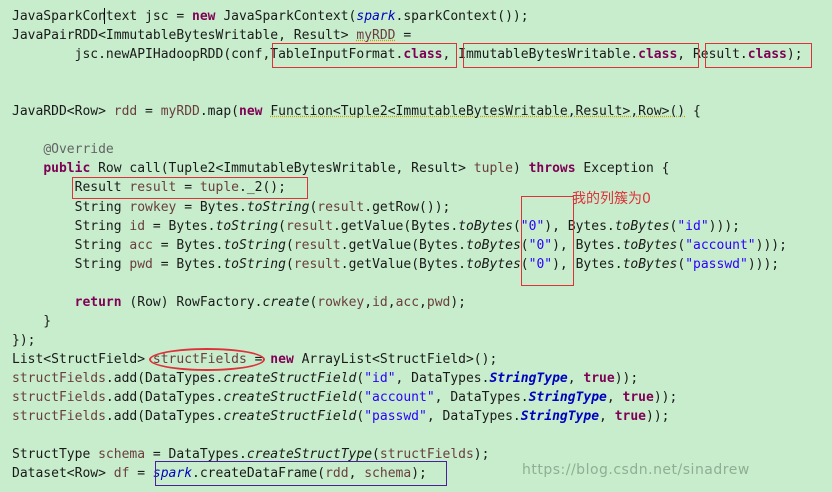 The height and width of the screenshot is (492, 832). Describe the element at coordinates (462, 16) in the screenshot. I see `code-token: .sparkContext());` at that location.